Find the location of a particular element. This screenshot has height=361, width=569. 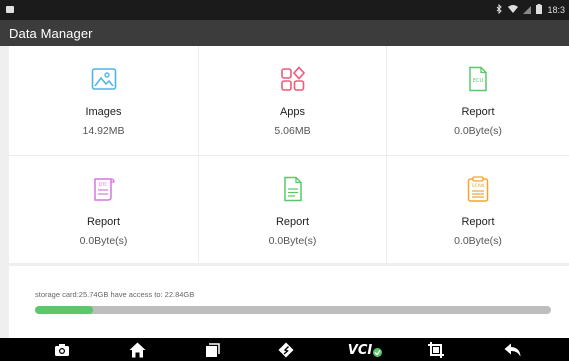

repair-icon is located at coordinates (286, 350).